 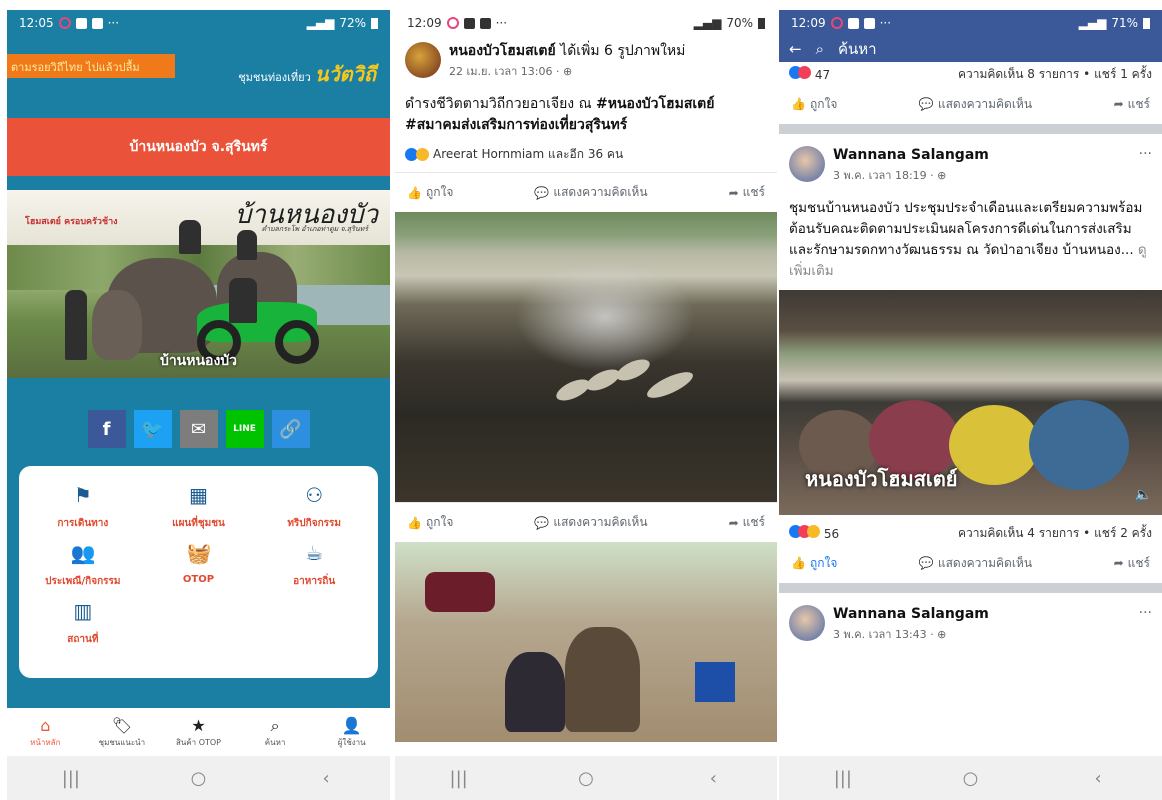 What do you see at coordinates (567, 71) in the screenshot?
I see `globe-icon: ⊕` at bounding box center [567, 71].